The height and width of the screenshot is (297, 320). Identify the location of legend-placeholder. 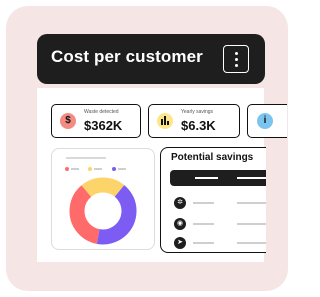
(86, 158).